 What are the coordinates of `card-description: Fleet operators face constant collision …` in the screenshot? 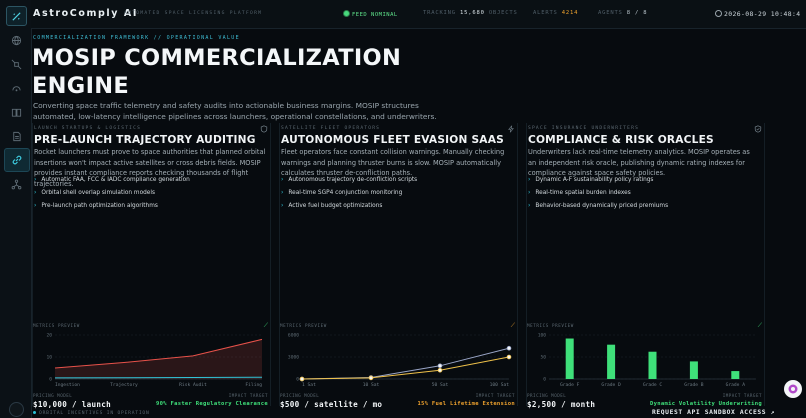 It's located at (393, 163).